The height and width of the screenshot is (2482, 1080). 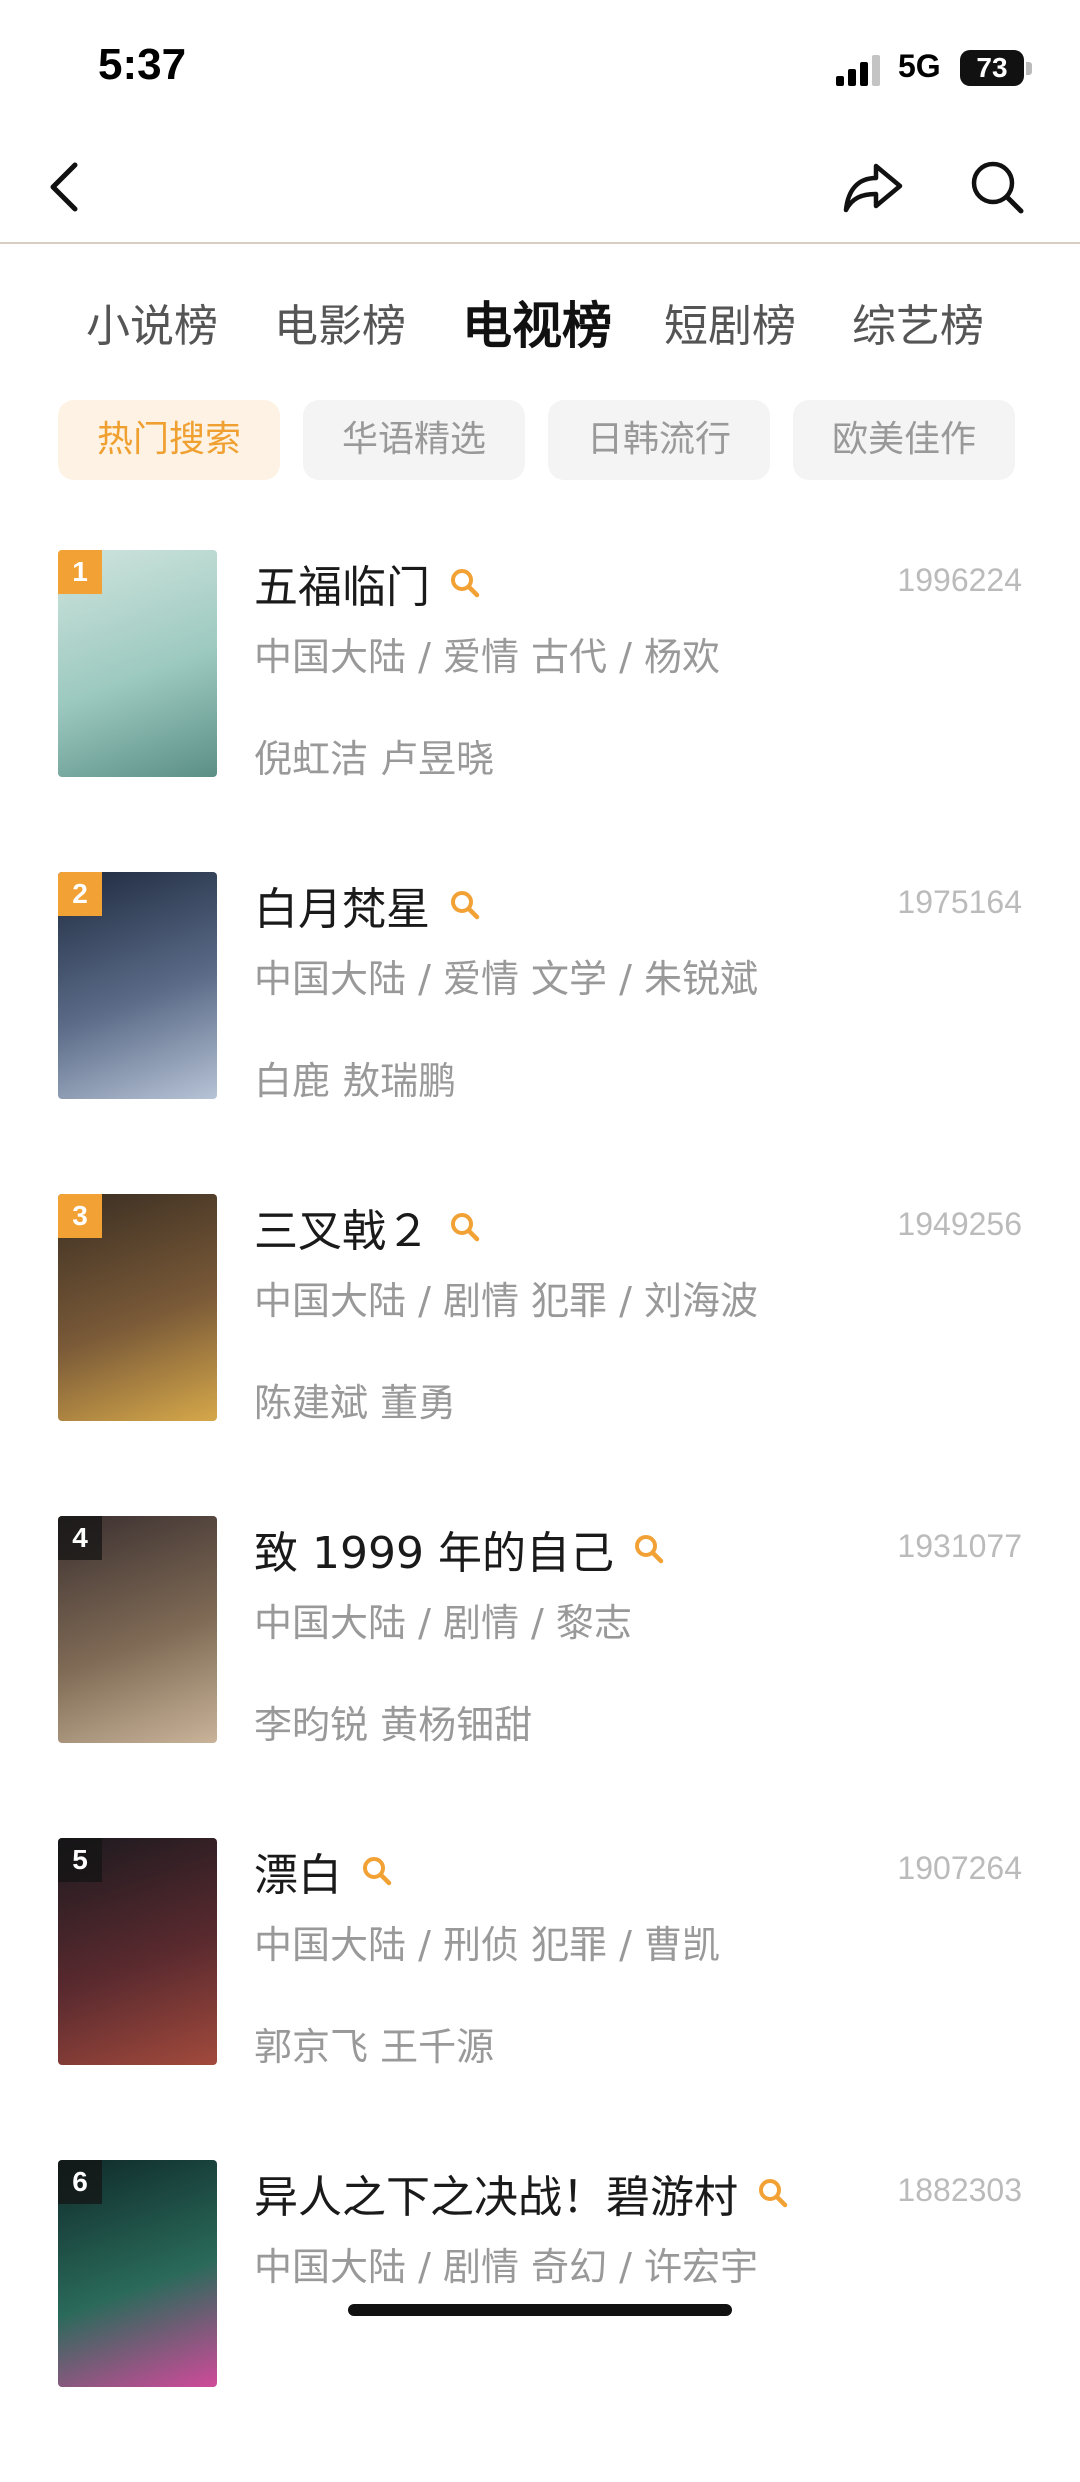 What do you see at coordinates (374, 2047) in the screenshot?
I see `item-cast: 郭京飞 王千源` at bounding box center [374, 2047].